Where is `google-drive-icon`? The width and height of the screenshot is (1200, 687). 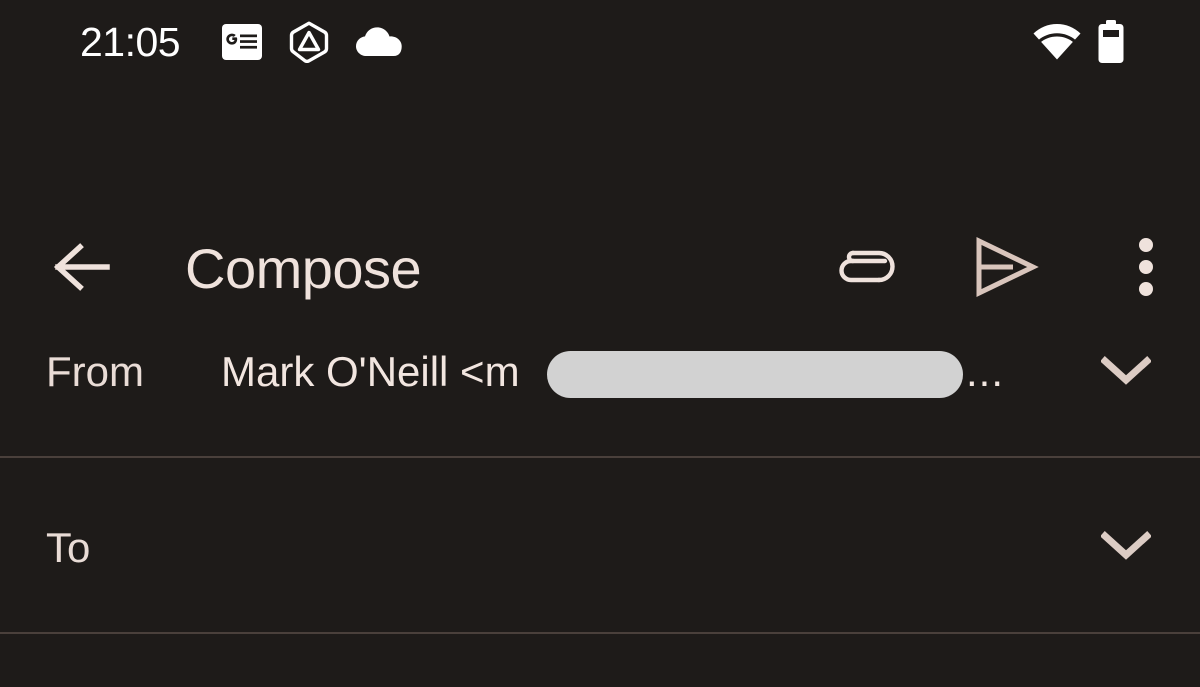 google-drive-icon is located at coordinates (309, 44).